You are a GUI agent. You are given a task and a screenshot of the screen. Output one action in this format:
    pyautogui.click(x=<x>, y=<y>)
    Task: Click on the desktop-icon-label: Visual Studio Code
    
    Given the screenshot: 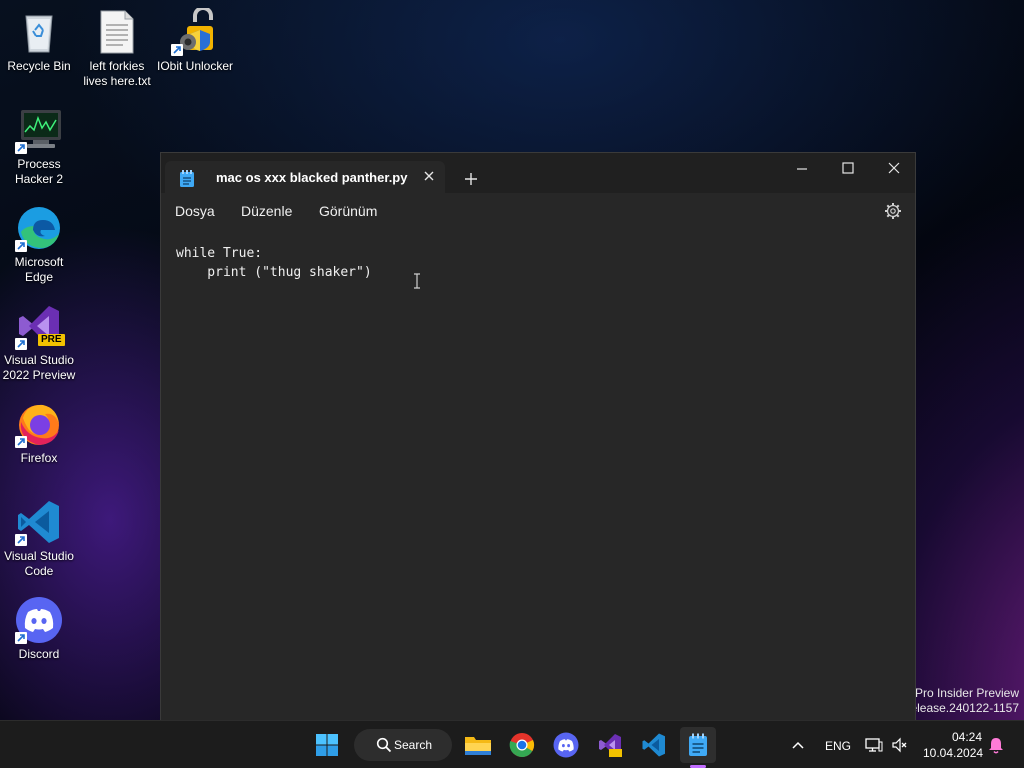 What is the action you would take?
    pyautogui.click(x=39, y=563)
    